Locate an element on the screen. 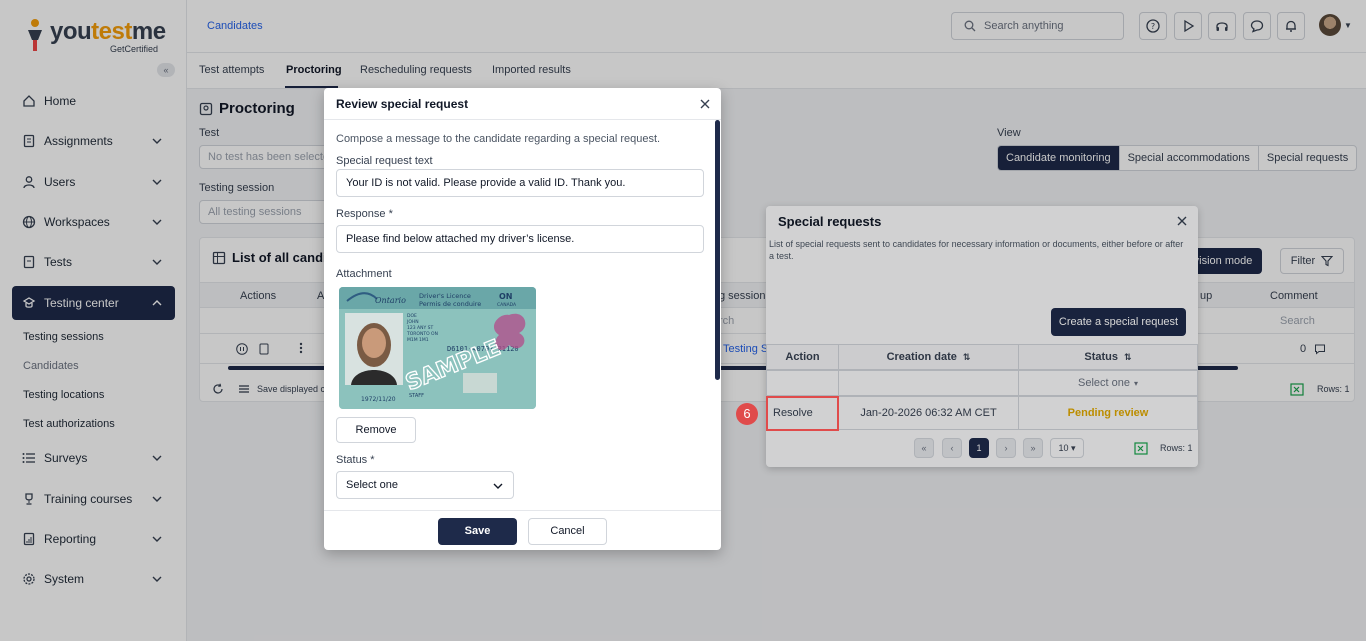 Image resolution: width=1366 pixels, height=641 pixels. svg-text: JOHN is located at coordinates (412, 322).